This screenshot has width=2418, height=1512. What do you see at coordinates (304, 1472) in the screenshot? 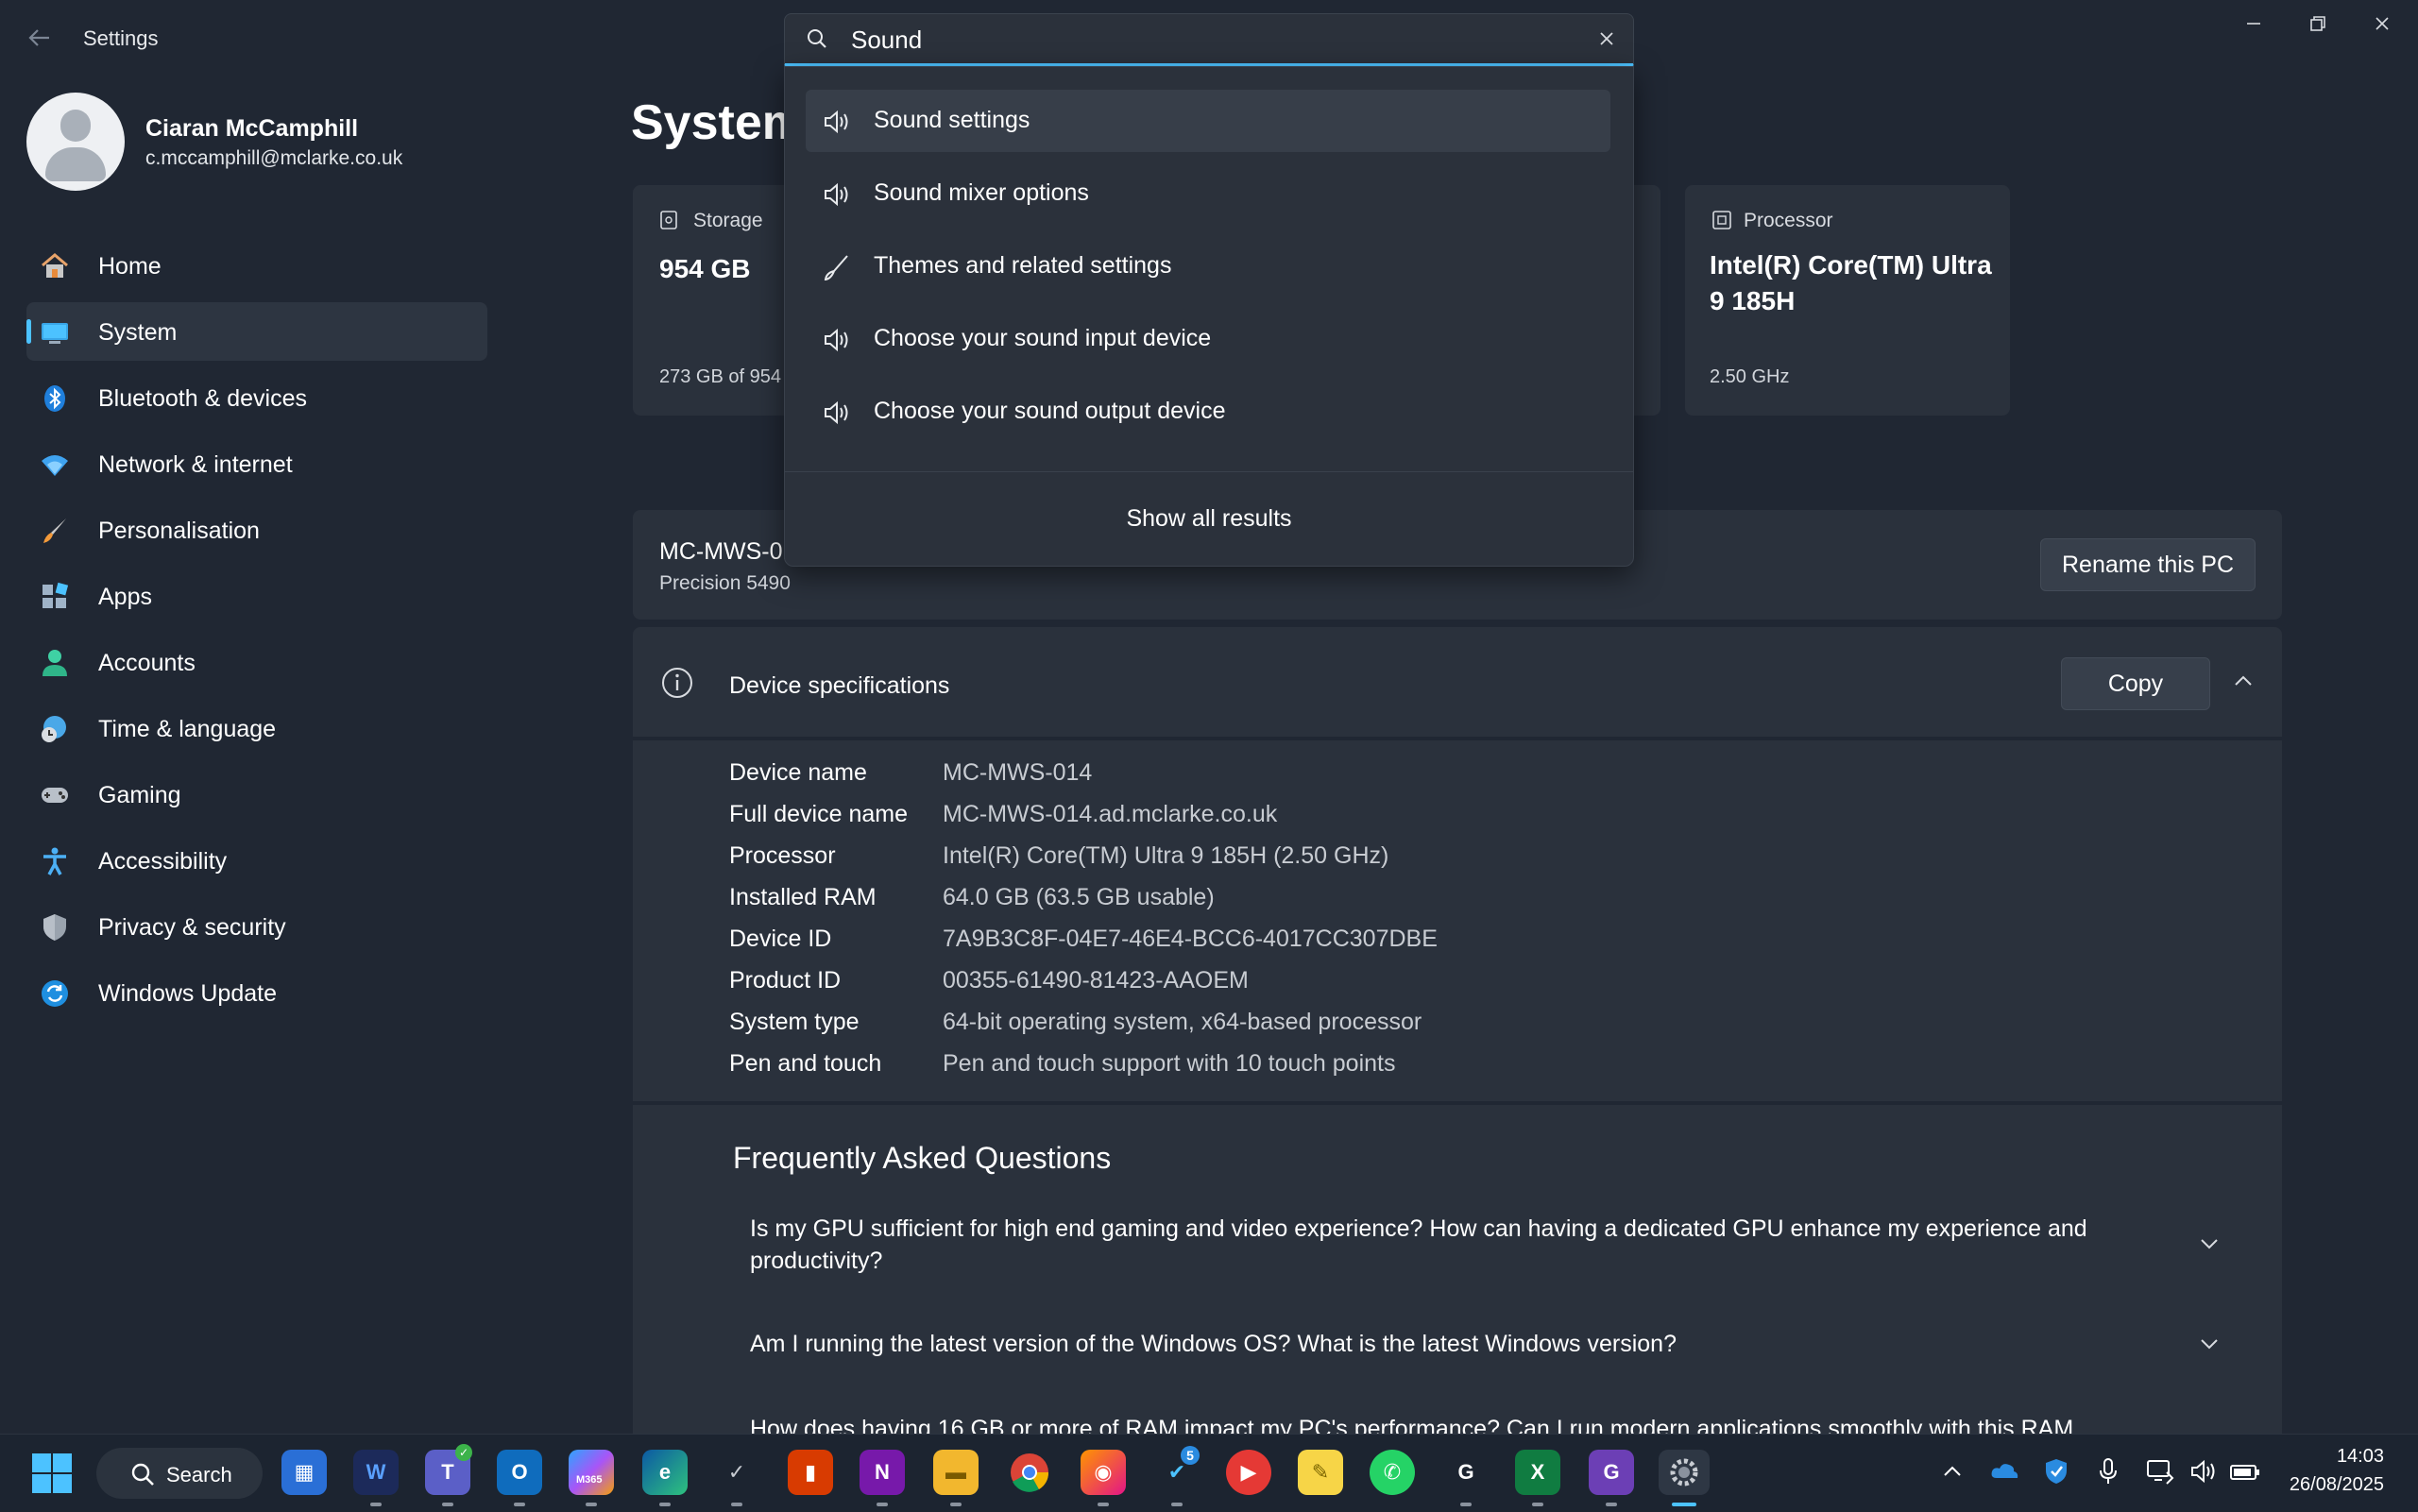
I see `store-app-icon: ▦` at bounding box center [304, 1472].